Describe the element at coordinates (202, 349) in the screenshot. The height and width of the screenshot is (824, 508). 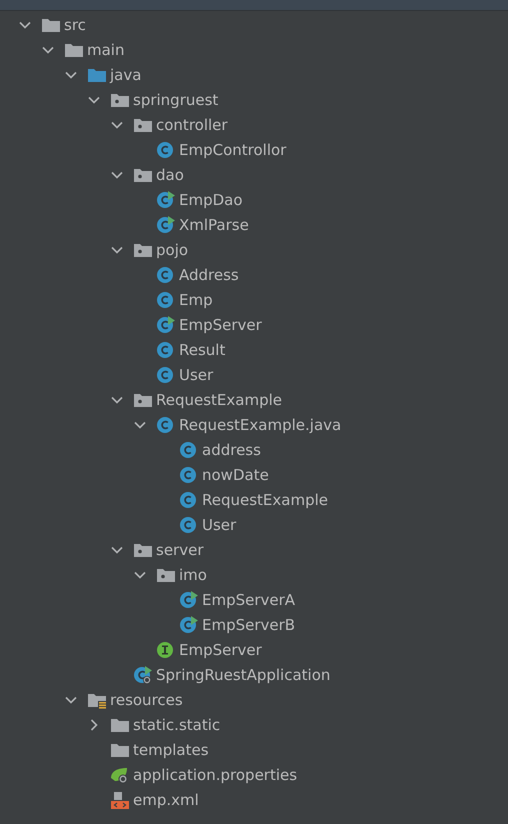
I see `tree-item-label: Result` at that location.